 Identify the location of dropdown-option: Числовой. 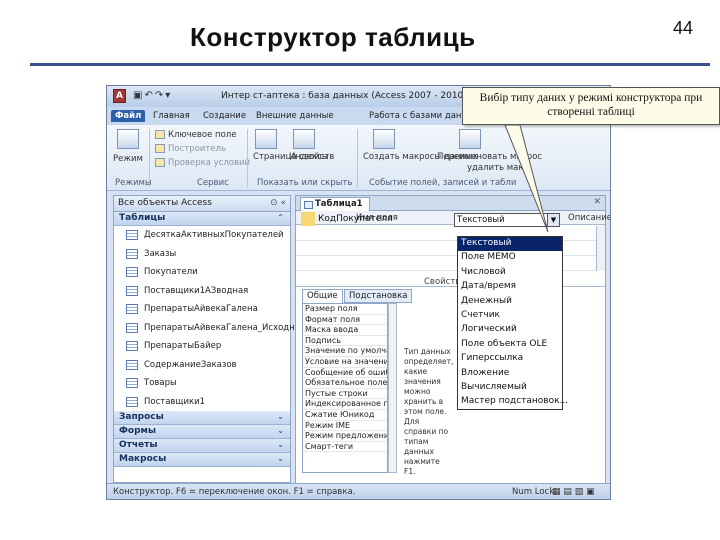
(510, 273).